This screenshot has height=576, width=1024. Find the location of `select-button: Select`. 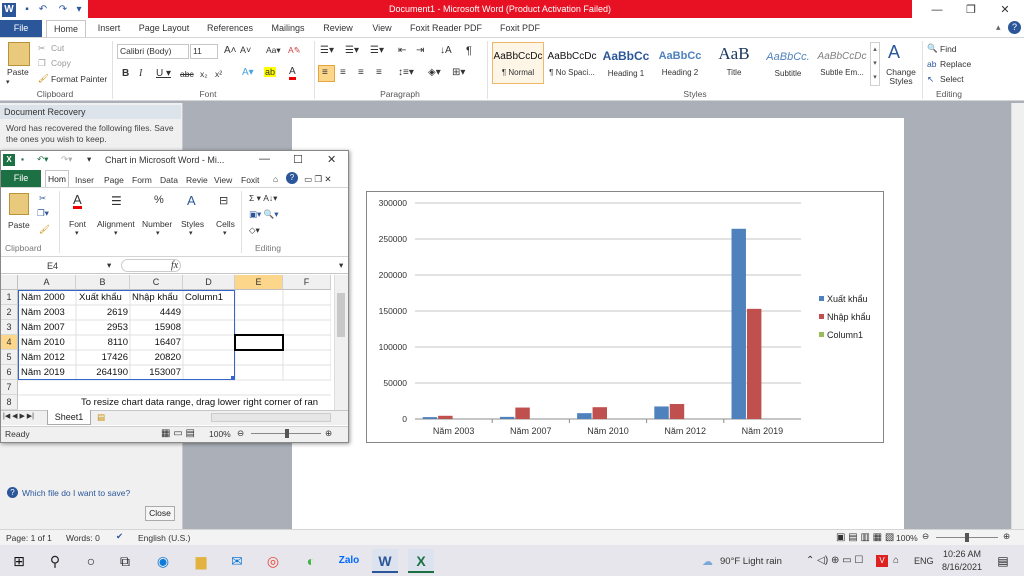

select-button: Select is located at coordinates (952, 79).